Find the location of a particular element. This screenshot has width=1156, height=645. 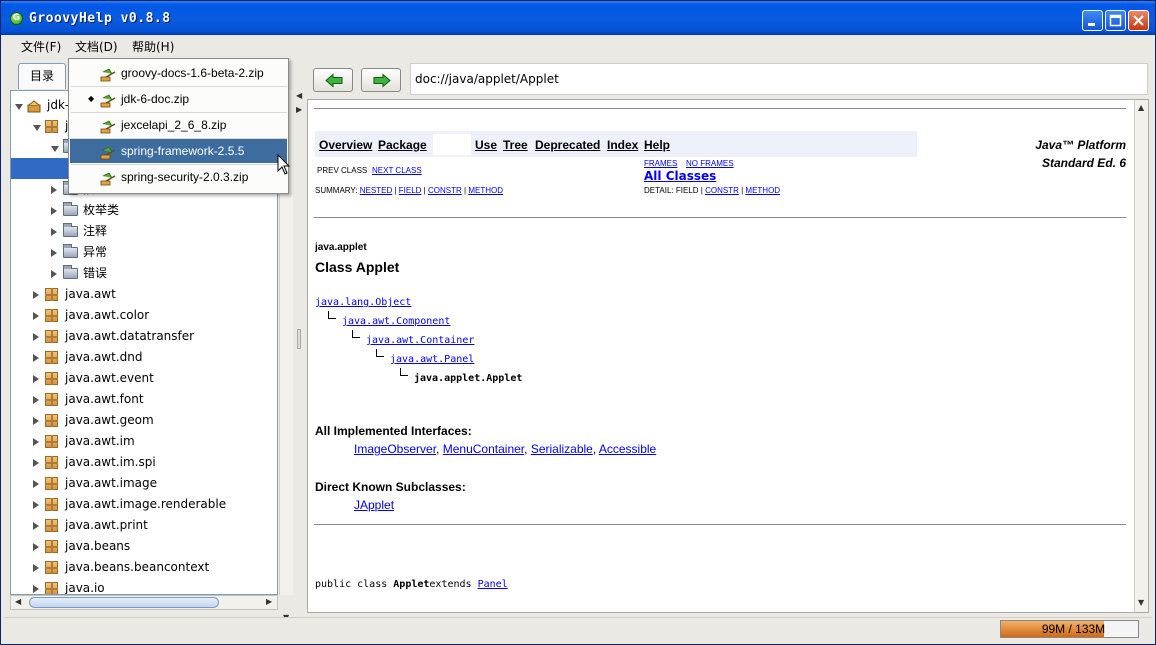

tab-contents: 目录 is located at coordinates (42, 76).